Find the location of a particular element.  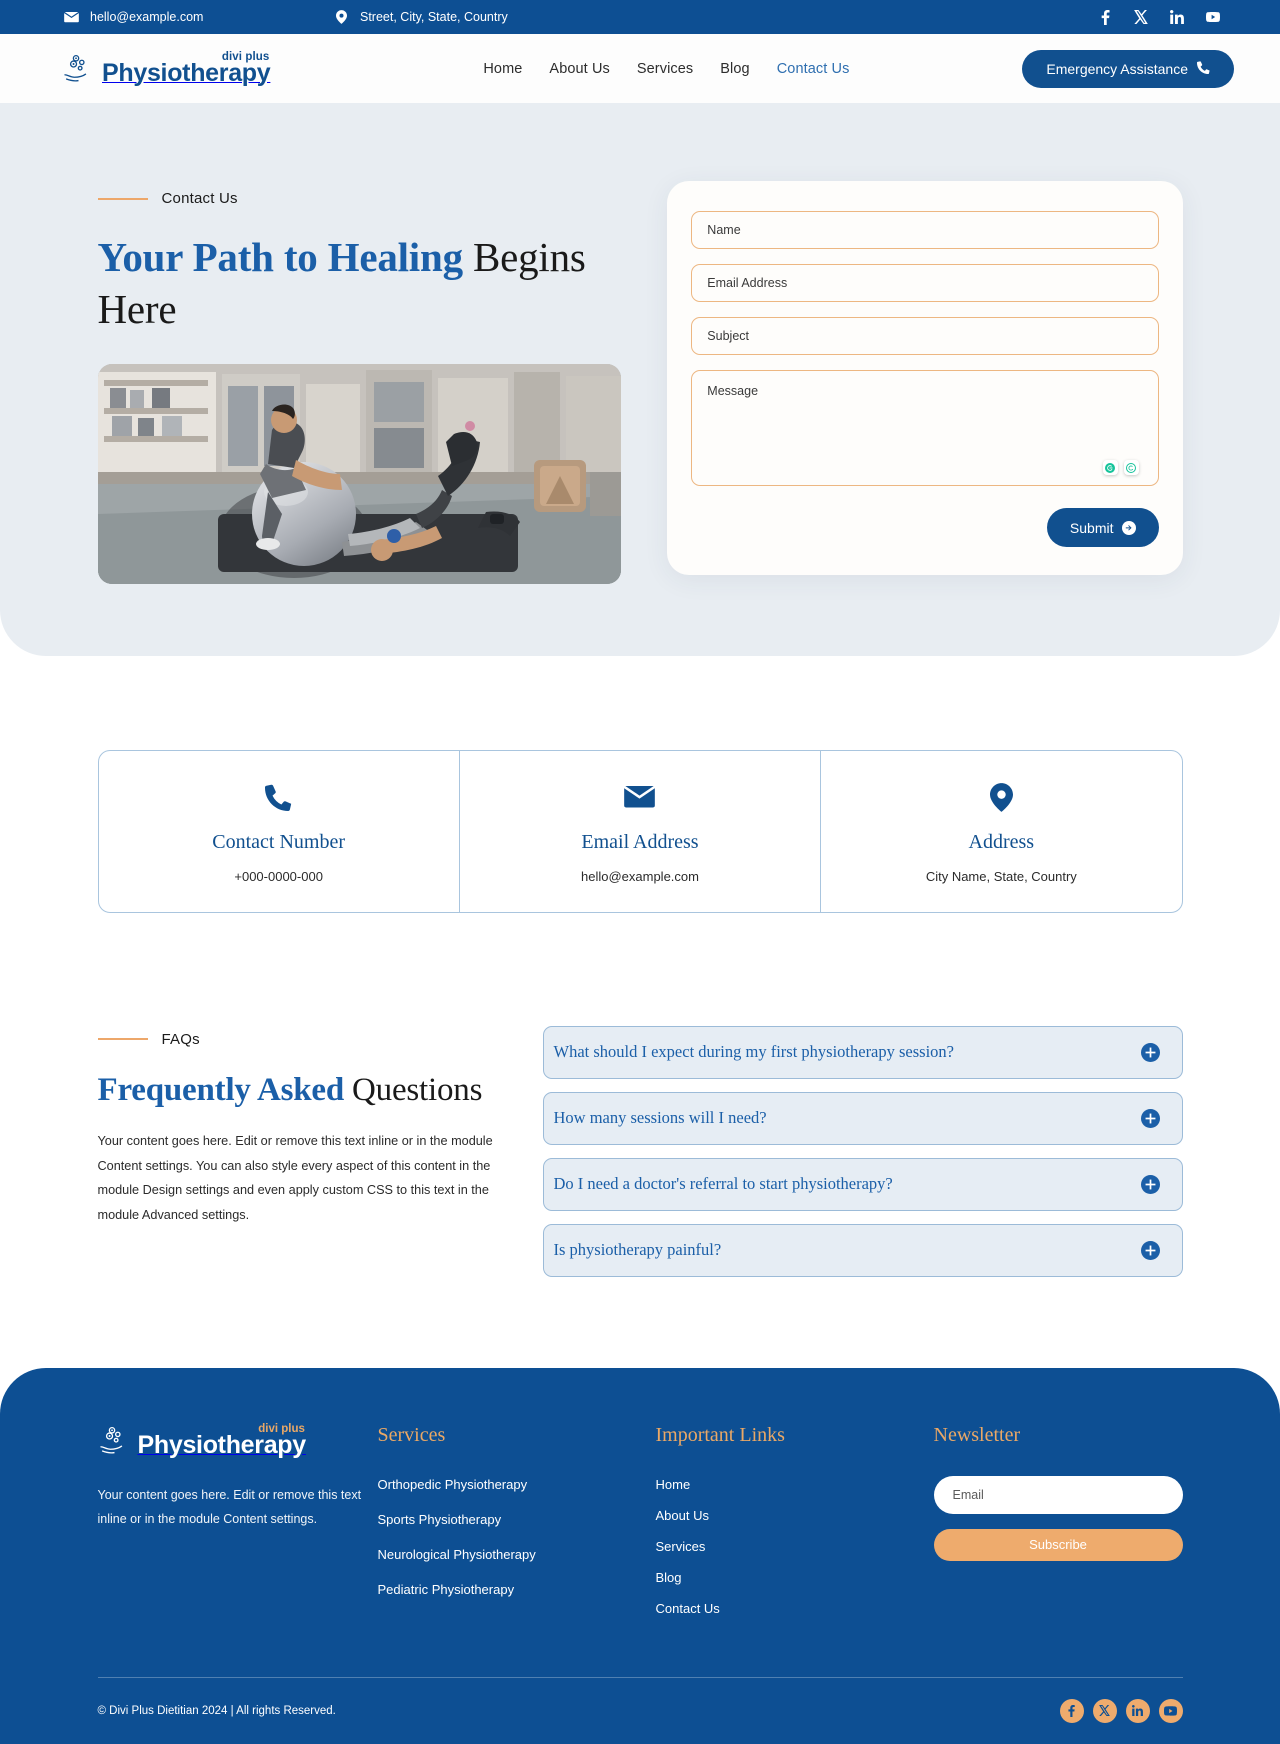

grammarly-icon is located at coordinates (1110, 467).